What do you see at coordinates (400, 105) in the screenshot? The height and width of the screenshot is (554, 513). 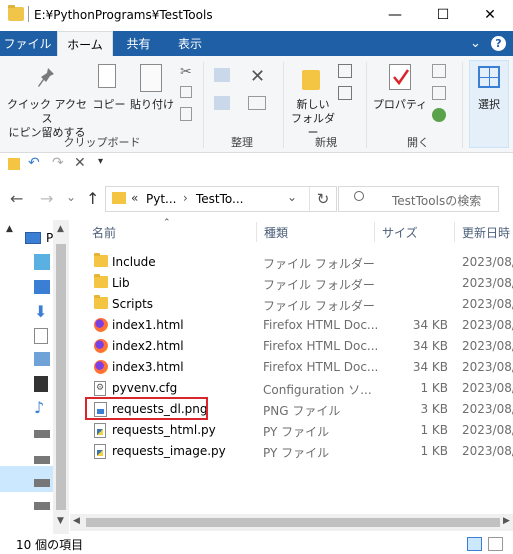 I see `properties-button: プロパティ` at bounding box center [400, 105].